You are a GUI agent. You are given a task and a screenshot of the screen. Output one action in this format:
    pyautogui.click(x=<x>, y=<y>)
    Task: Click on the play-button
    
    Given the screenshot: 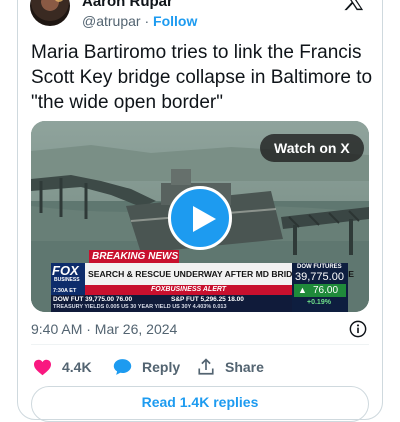 What is the action you would take?
    pyautogui.click(x=200, y=218)
    